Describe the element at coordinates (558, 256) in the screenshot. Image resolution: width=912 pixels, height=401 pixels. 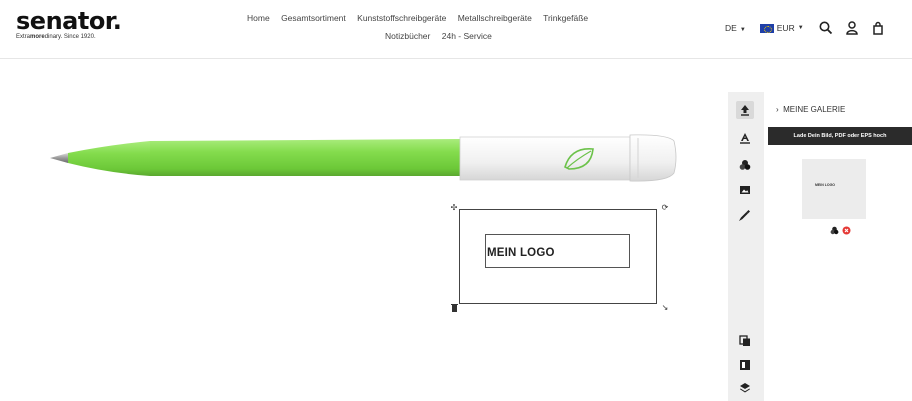
I see `selection-frame` at that location.